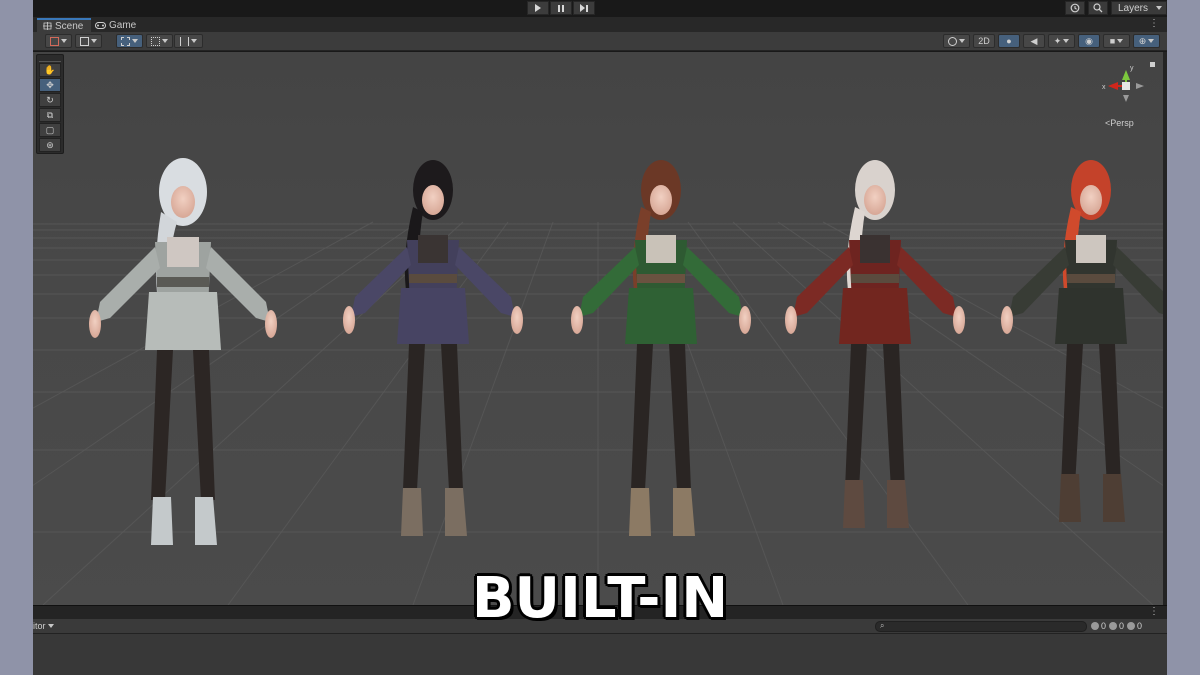 The height and width of the screenshot is (675, 1200). I want to click on hand-tool: ✋, so click(50, 70).